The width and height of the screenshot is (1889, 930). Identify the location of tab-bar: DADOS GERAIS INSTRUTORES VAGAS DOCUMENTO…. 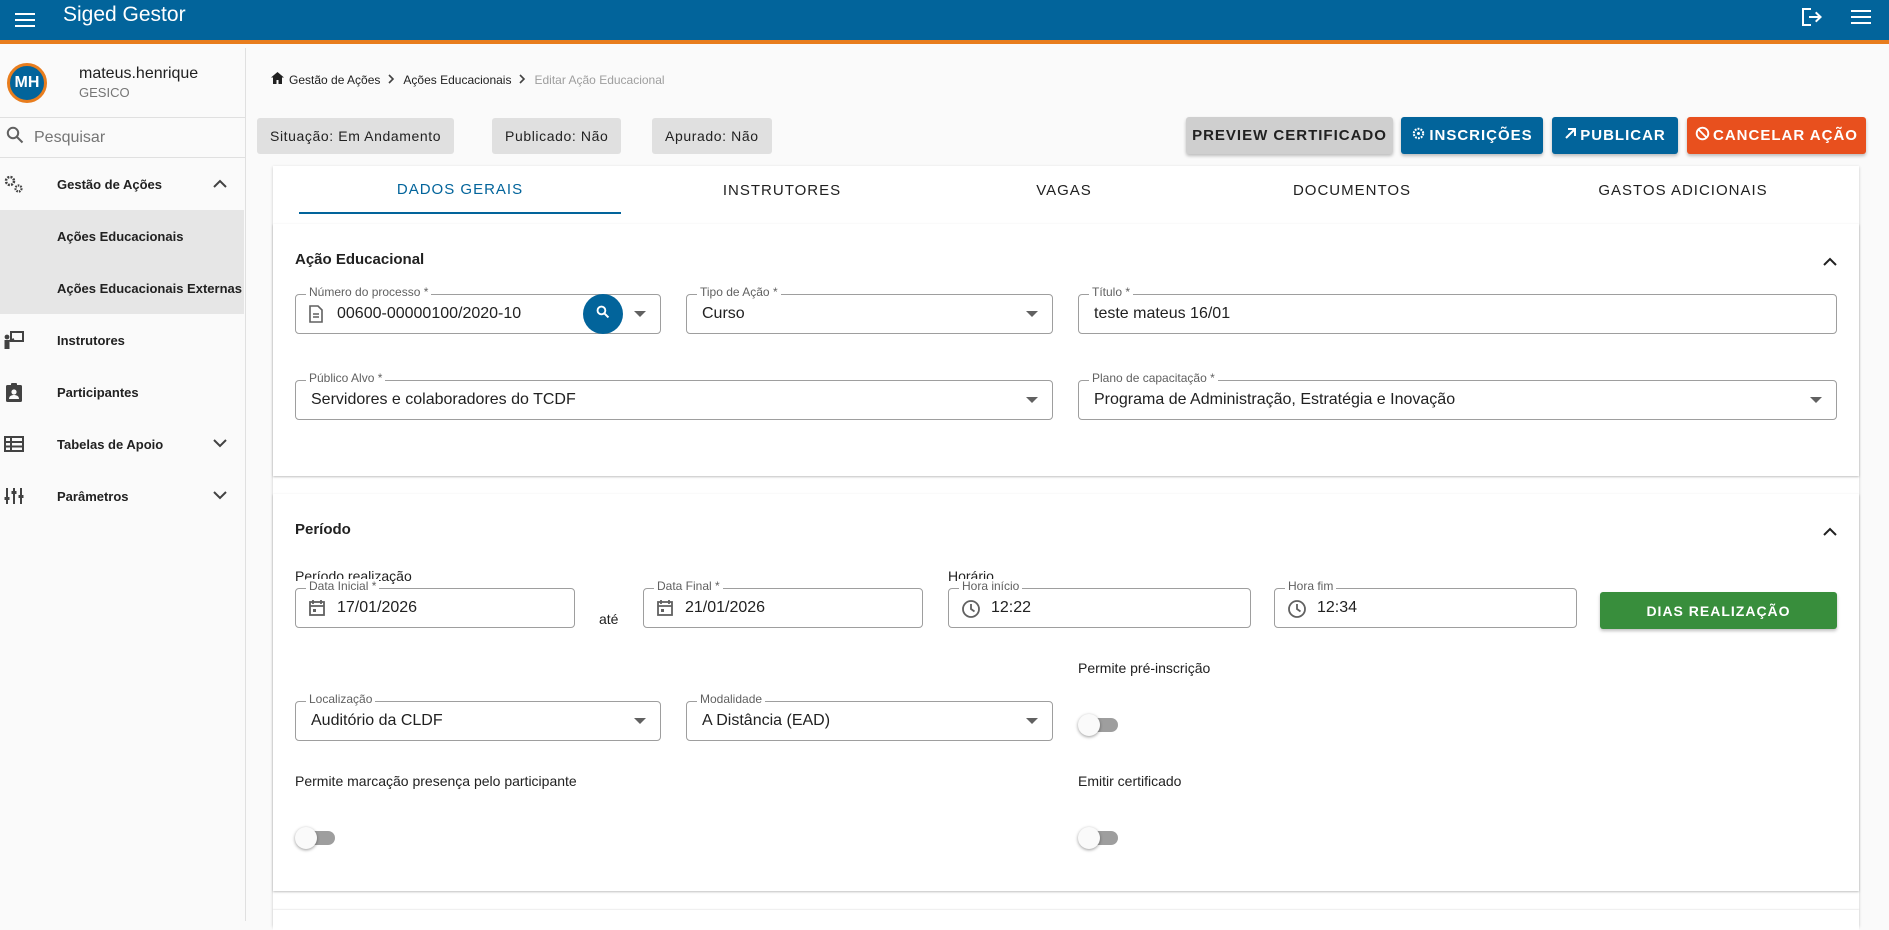
(1066, 190).